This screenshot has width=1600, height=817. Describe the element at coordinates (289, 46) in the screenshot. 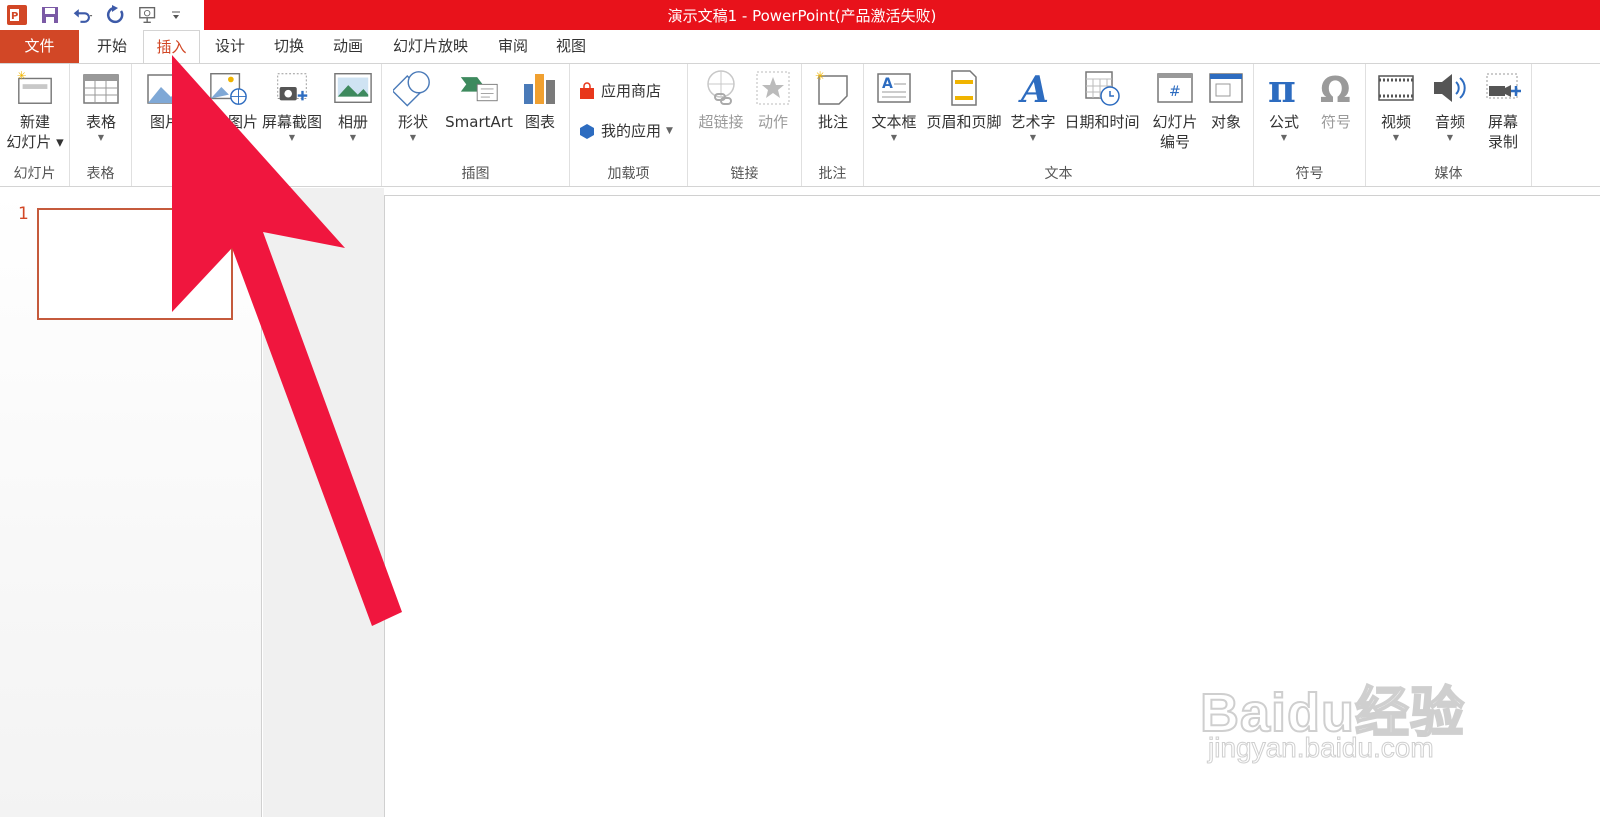

I see `tab-transitions: 切换` at that location.